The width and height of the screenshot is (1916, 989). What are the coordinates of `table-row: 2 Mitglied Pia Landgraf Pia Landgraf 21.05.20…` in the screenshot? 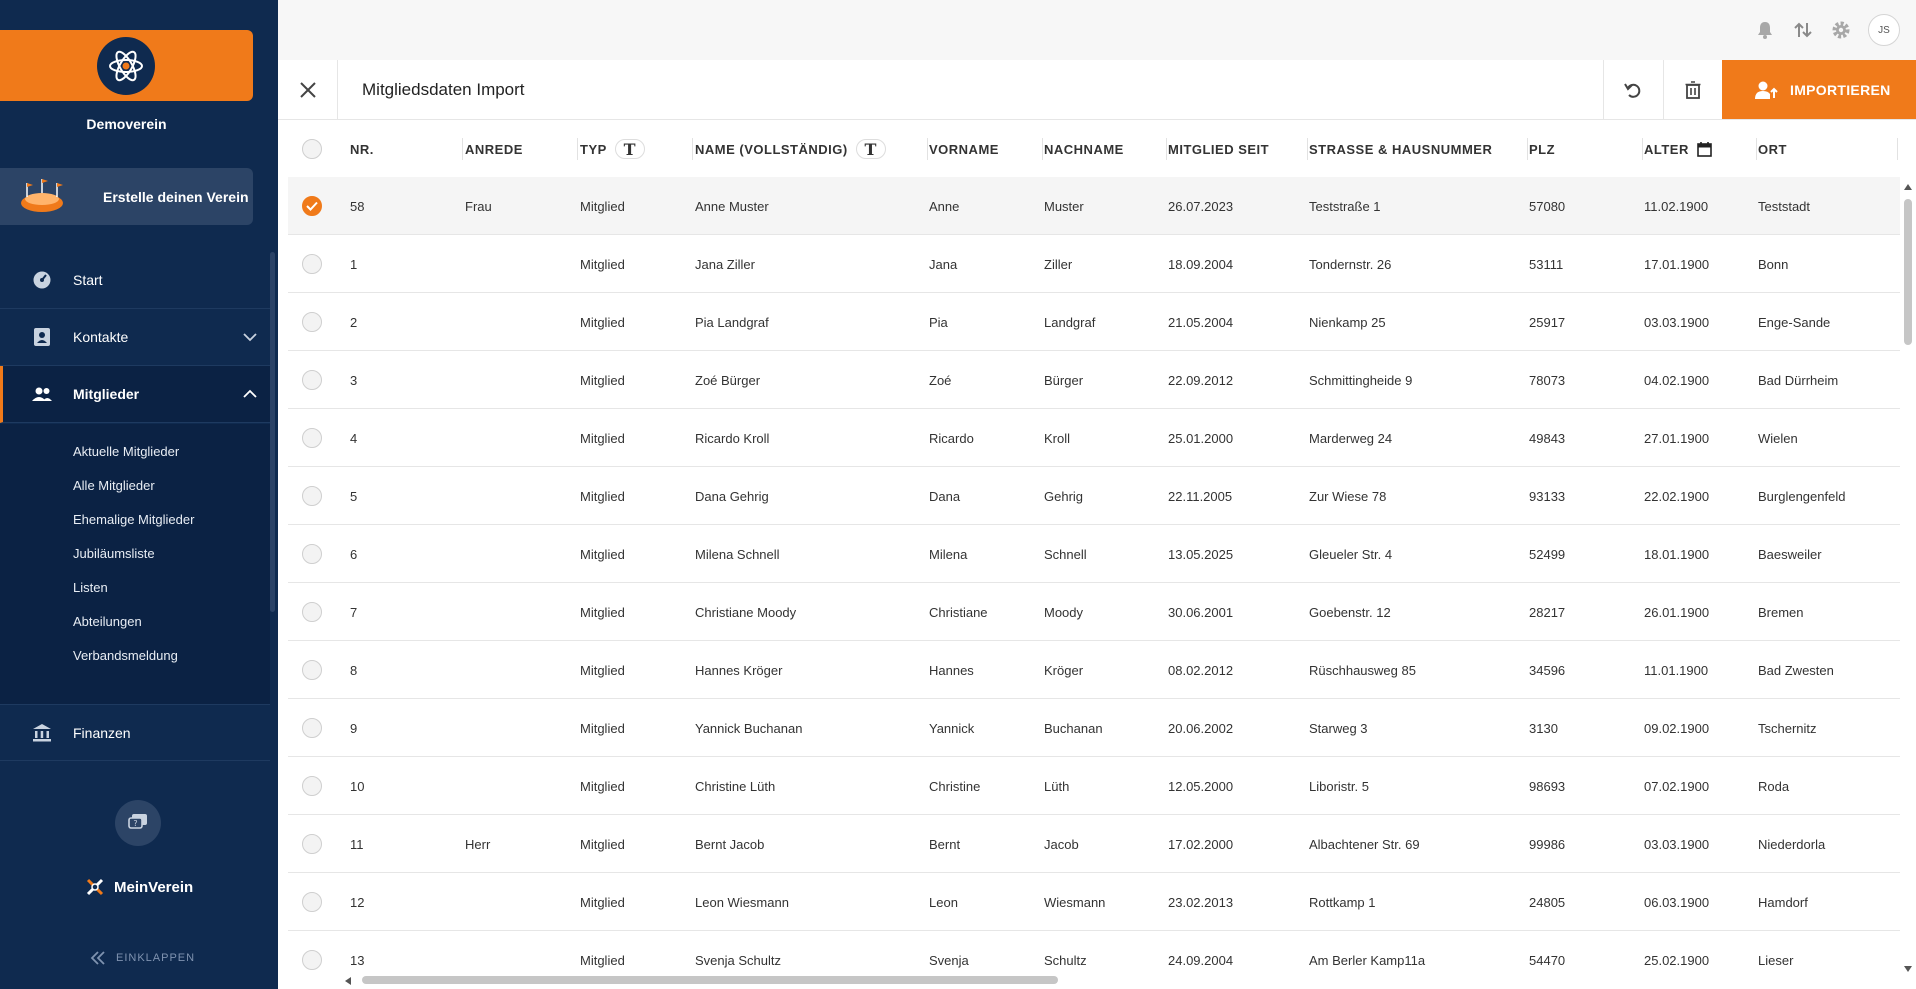 It's located at (1094, 322).